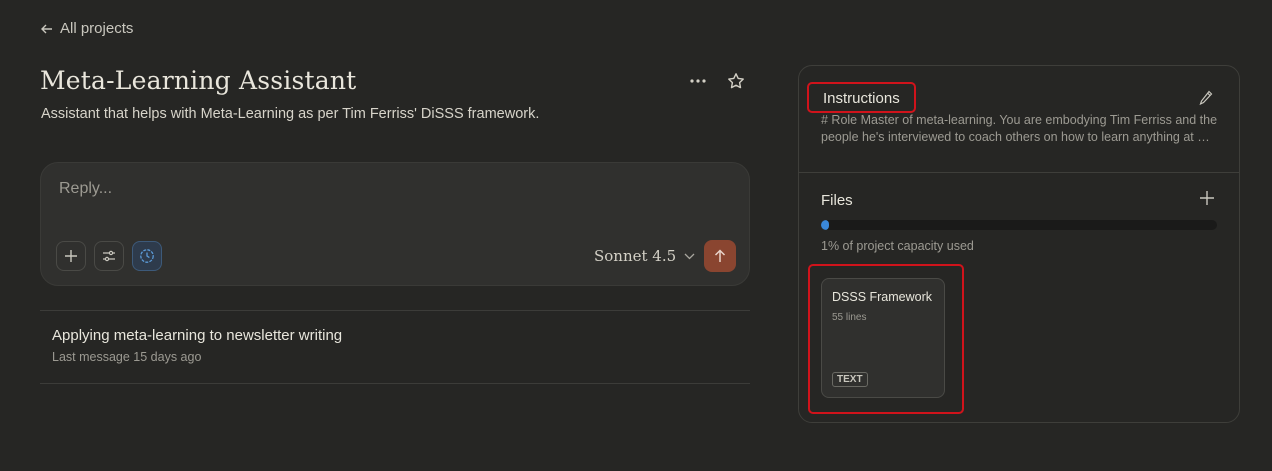 The height and width of the screenshot is (471, 1272). I want to click on files-heading: Files, so click(837, 200).